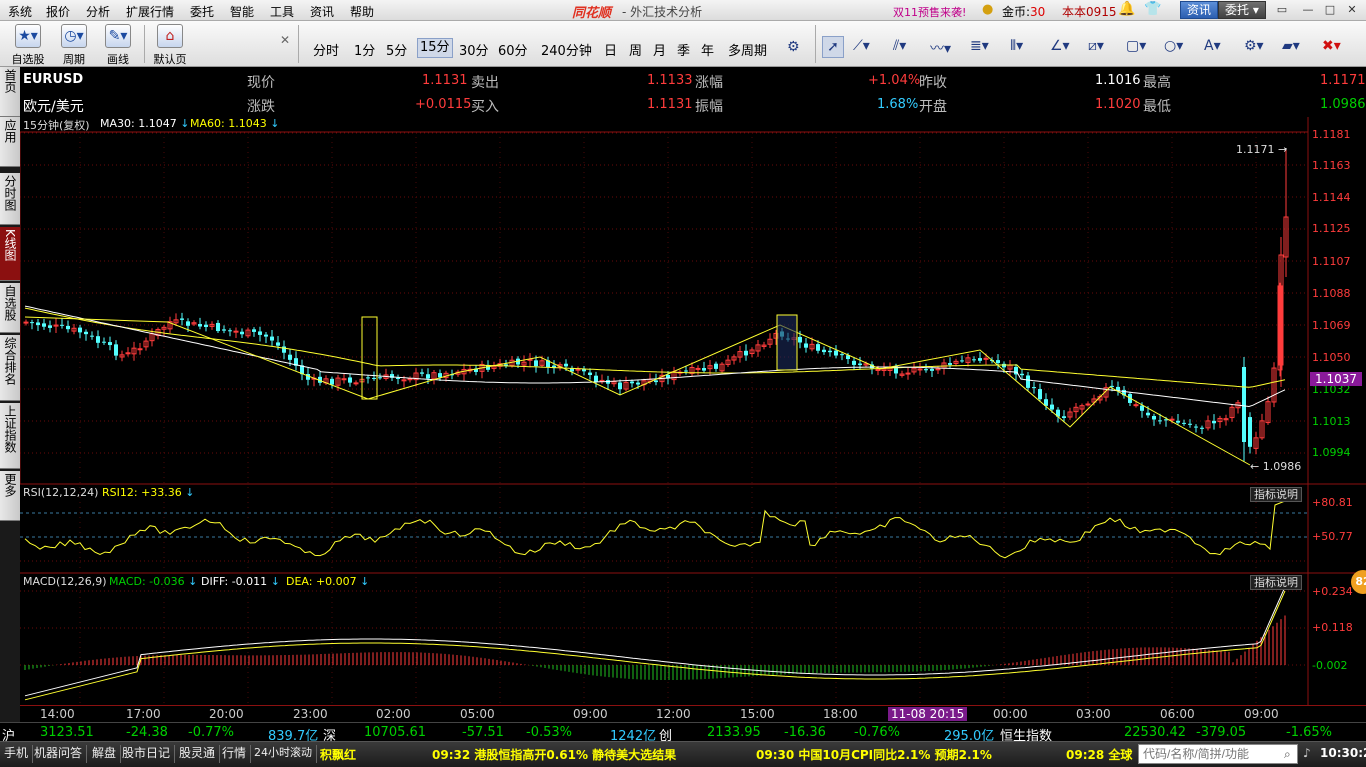 The height and width of the screenshot is (767, 1366). I want to click on menu-news: 资讯, so click(322, 11).